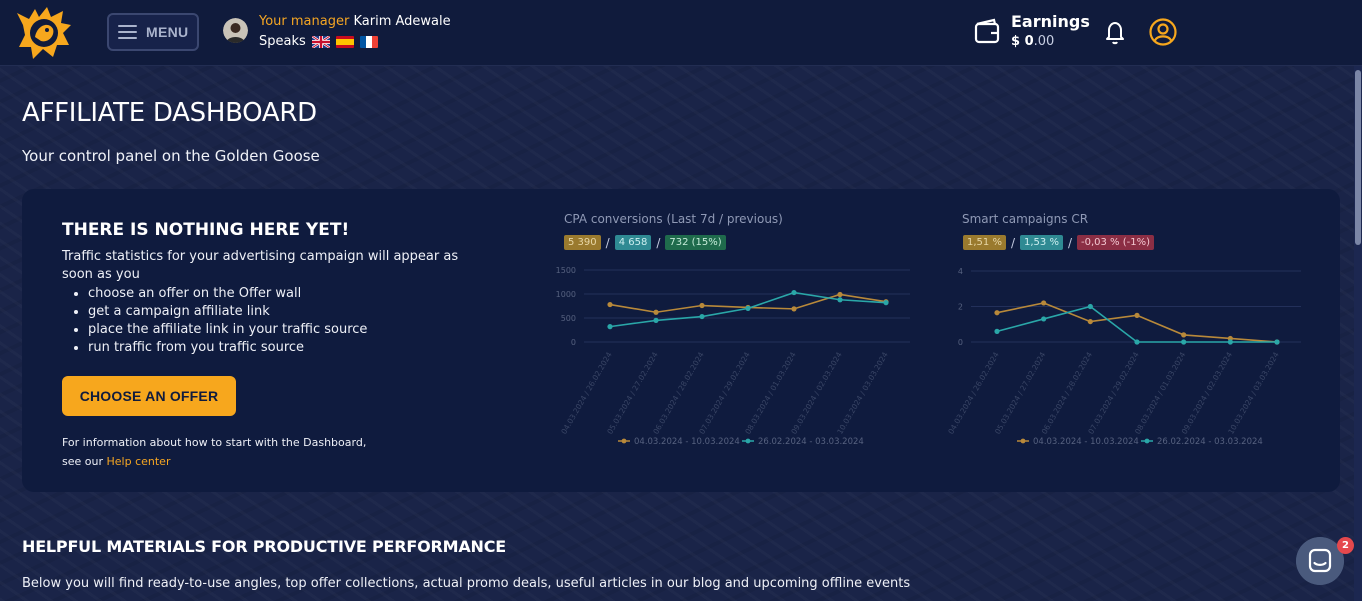 This screenshot has width=1362, height=601. I want to click on smart-cr-chart-title: Smart campaigns CR, so click(1025, 219).